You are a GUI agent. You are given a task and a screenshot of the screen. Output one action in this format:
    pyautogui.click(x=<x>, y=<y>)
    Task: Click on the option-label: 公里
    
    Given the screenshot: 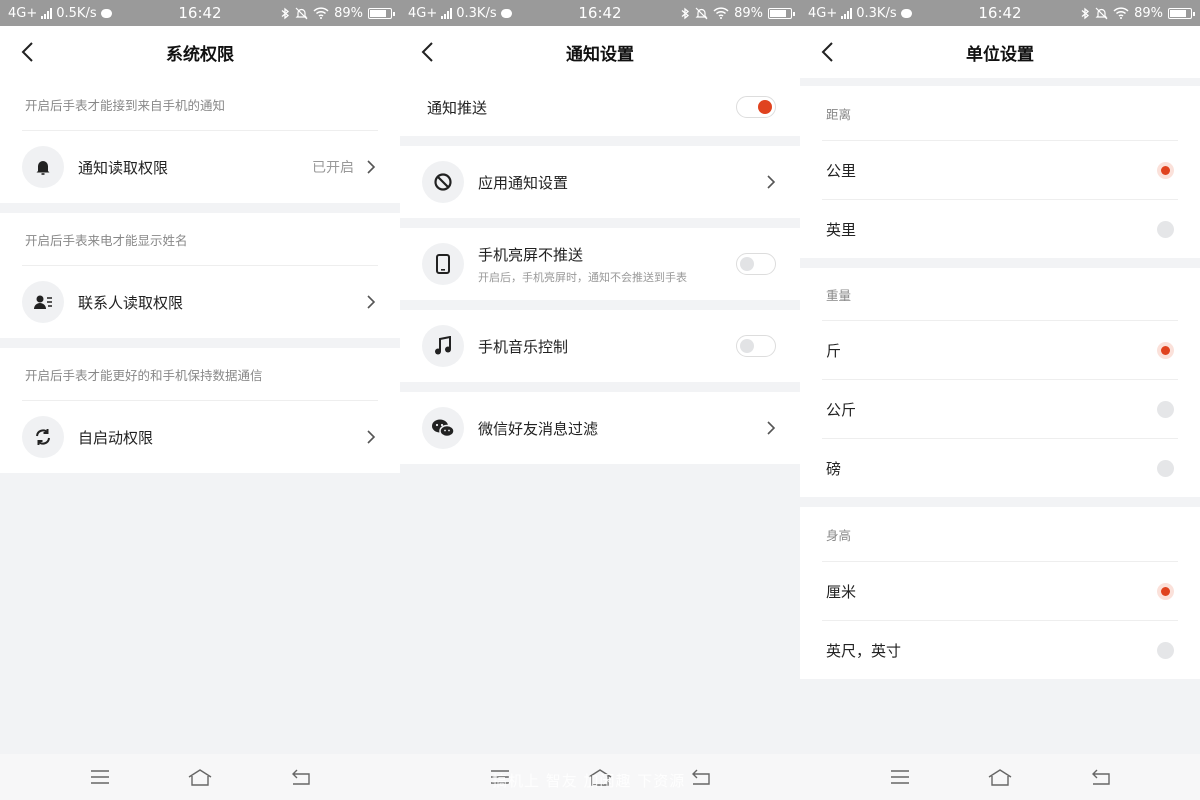 What is the action you would take?
    pyautogui.click(x=841, y=170)
    